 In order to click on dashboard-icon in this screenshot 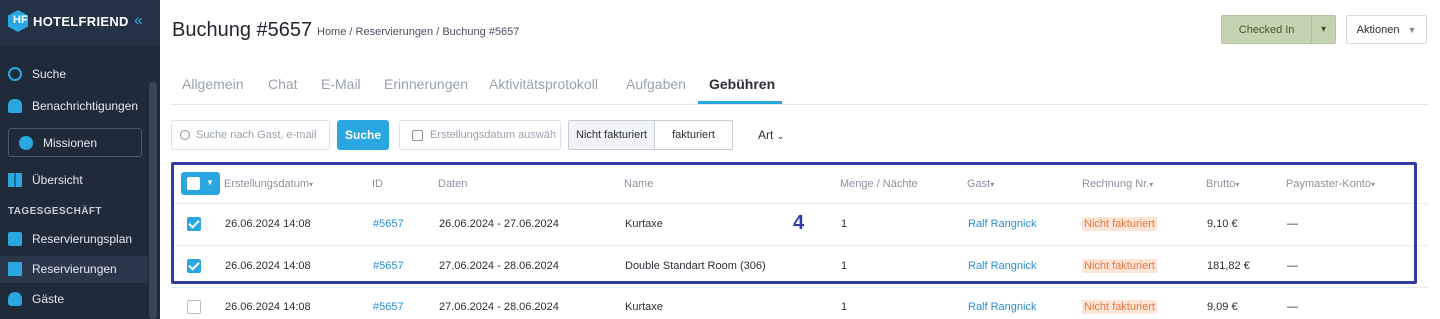, I will do `click(15, 180)`.